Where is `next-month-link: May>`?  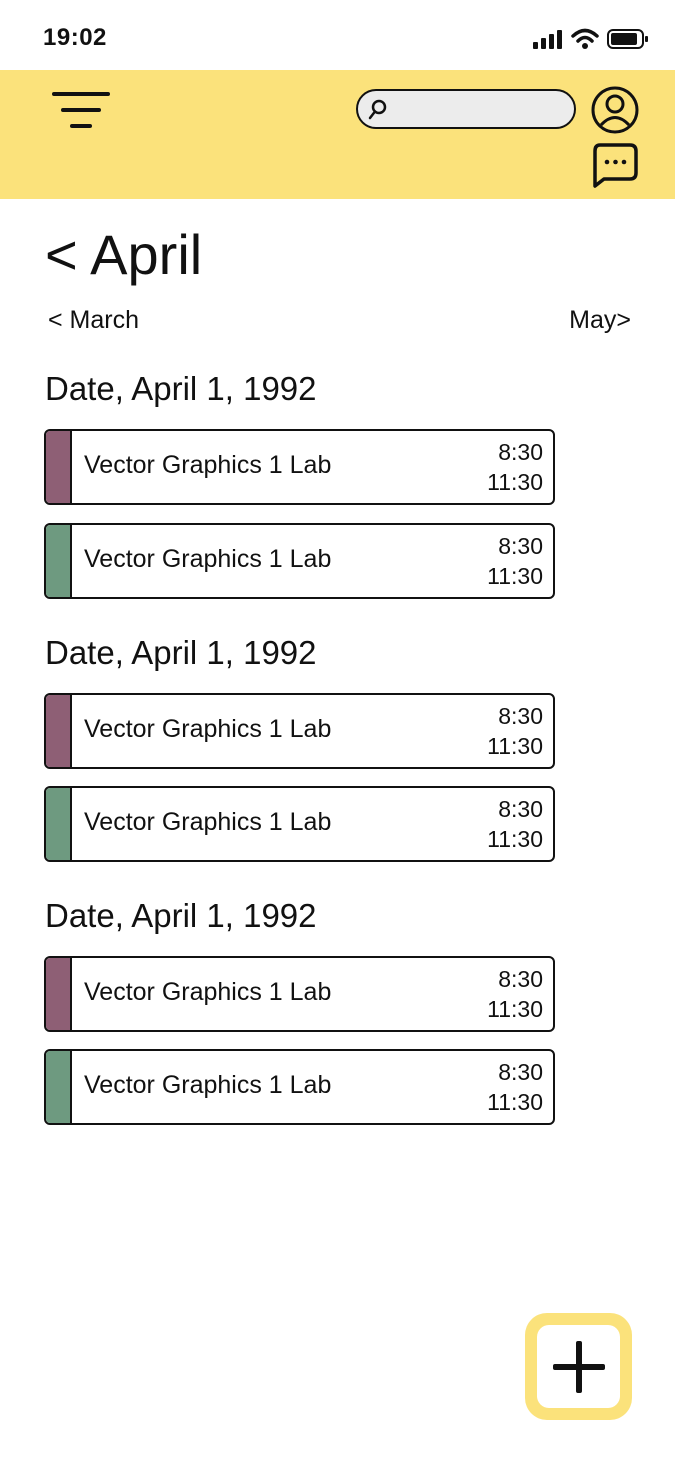 next-month-link: May> is located at coordinates (600, 320).